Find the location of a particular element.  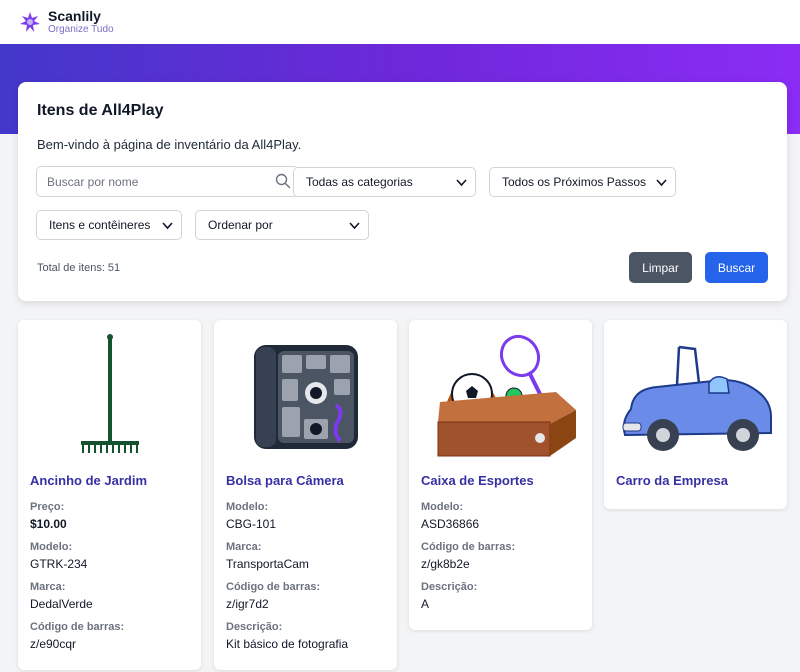

search-button: Buscar is located at coordinates (736, 267).